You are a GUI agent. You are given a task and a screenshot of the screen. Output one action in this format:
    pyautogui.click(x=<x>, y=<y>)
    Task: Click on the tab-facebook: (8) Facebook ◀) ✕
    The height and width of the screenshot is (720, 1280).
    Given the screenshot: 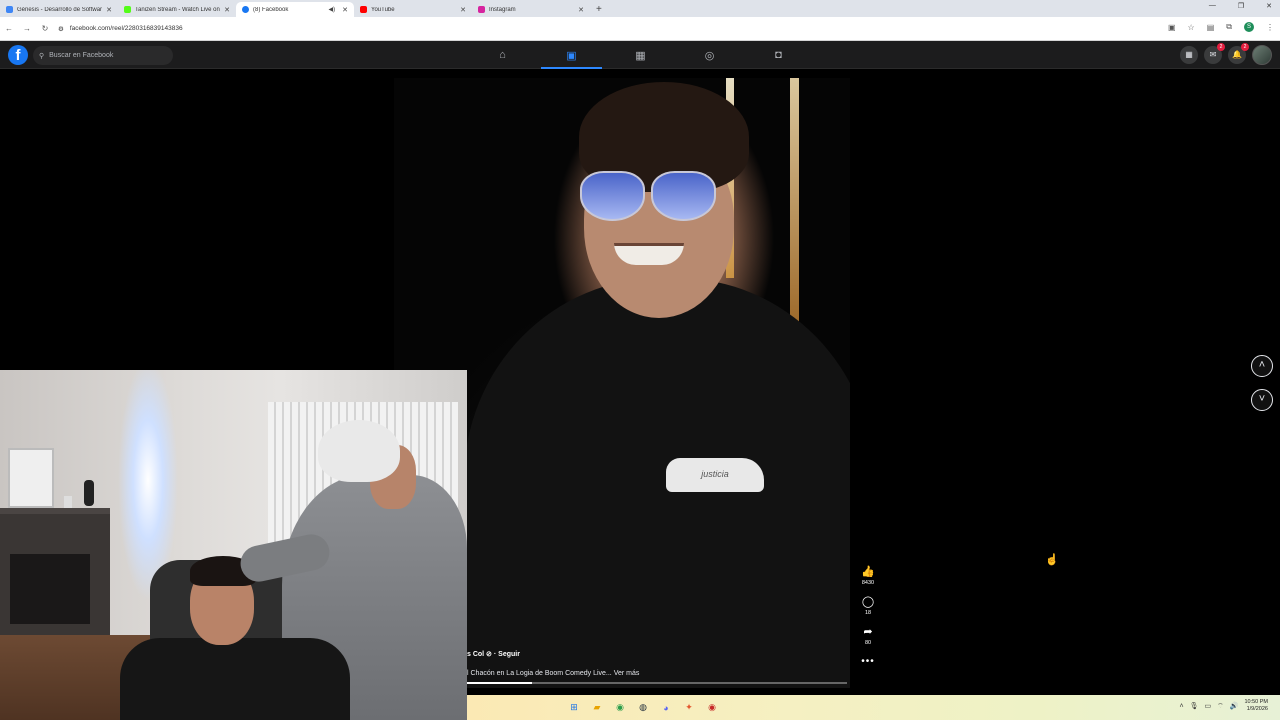 What is the action you would take?
    pyautogui.click(x=295, y=9)
    